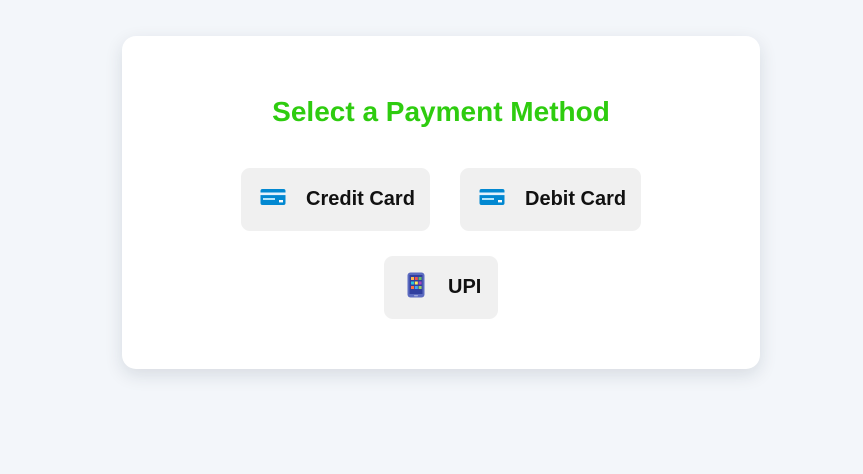  I want to click on credit-card-label: Credit Card, so click(360, 199).